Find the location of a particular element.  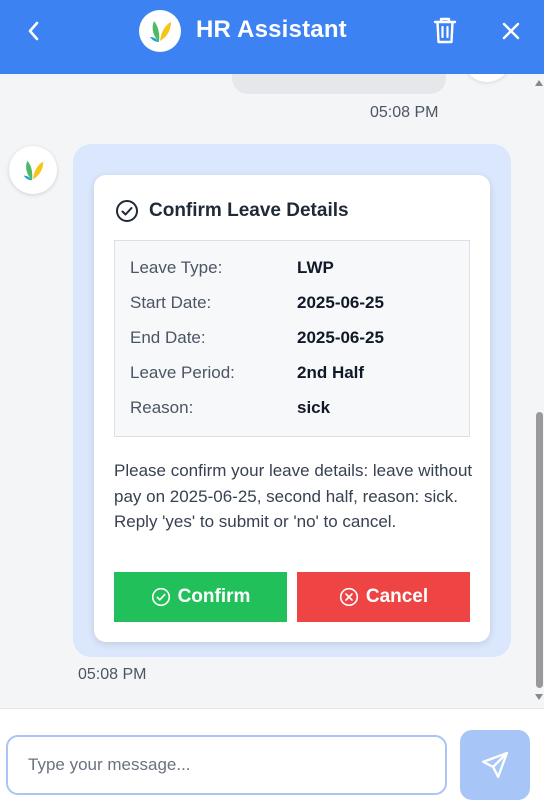

delete-chat-button is located at coordinates (445, 30).